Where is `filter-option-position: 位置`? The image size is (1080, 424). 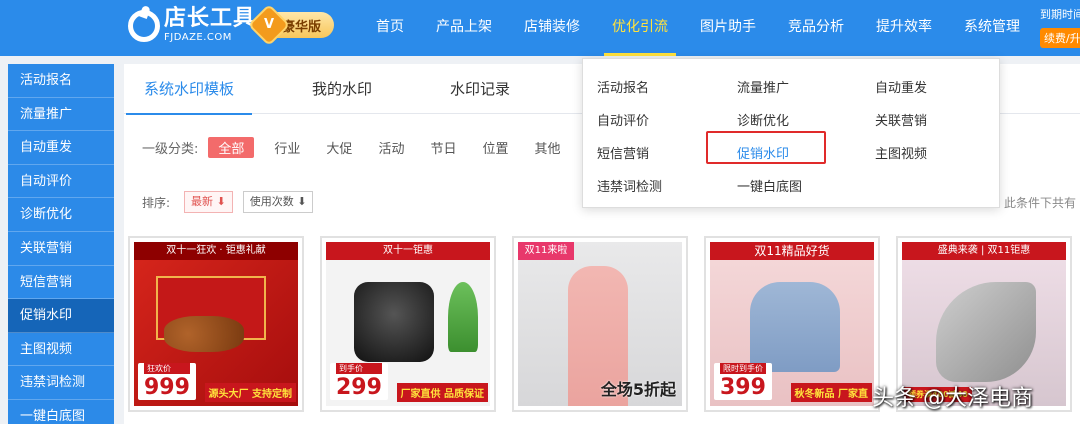
filter-option-position: 位置 is located at coordinates (495, 147).